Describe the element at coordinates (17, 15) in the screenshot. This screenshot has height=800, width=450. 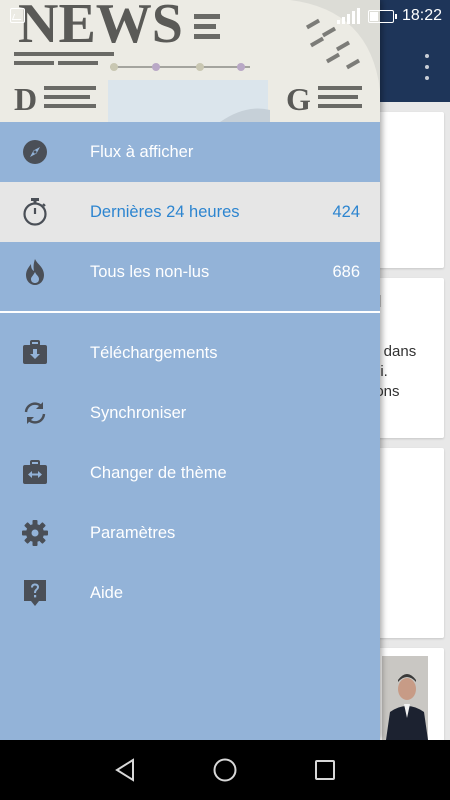
I see `screenshot-notification-icon` at that location.